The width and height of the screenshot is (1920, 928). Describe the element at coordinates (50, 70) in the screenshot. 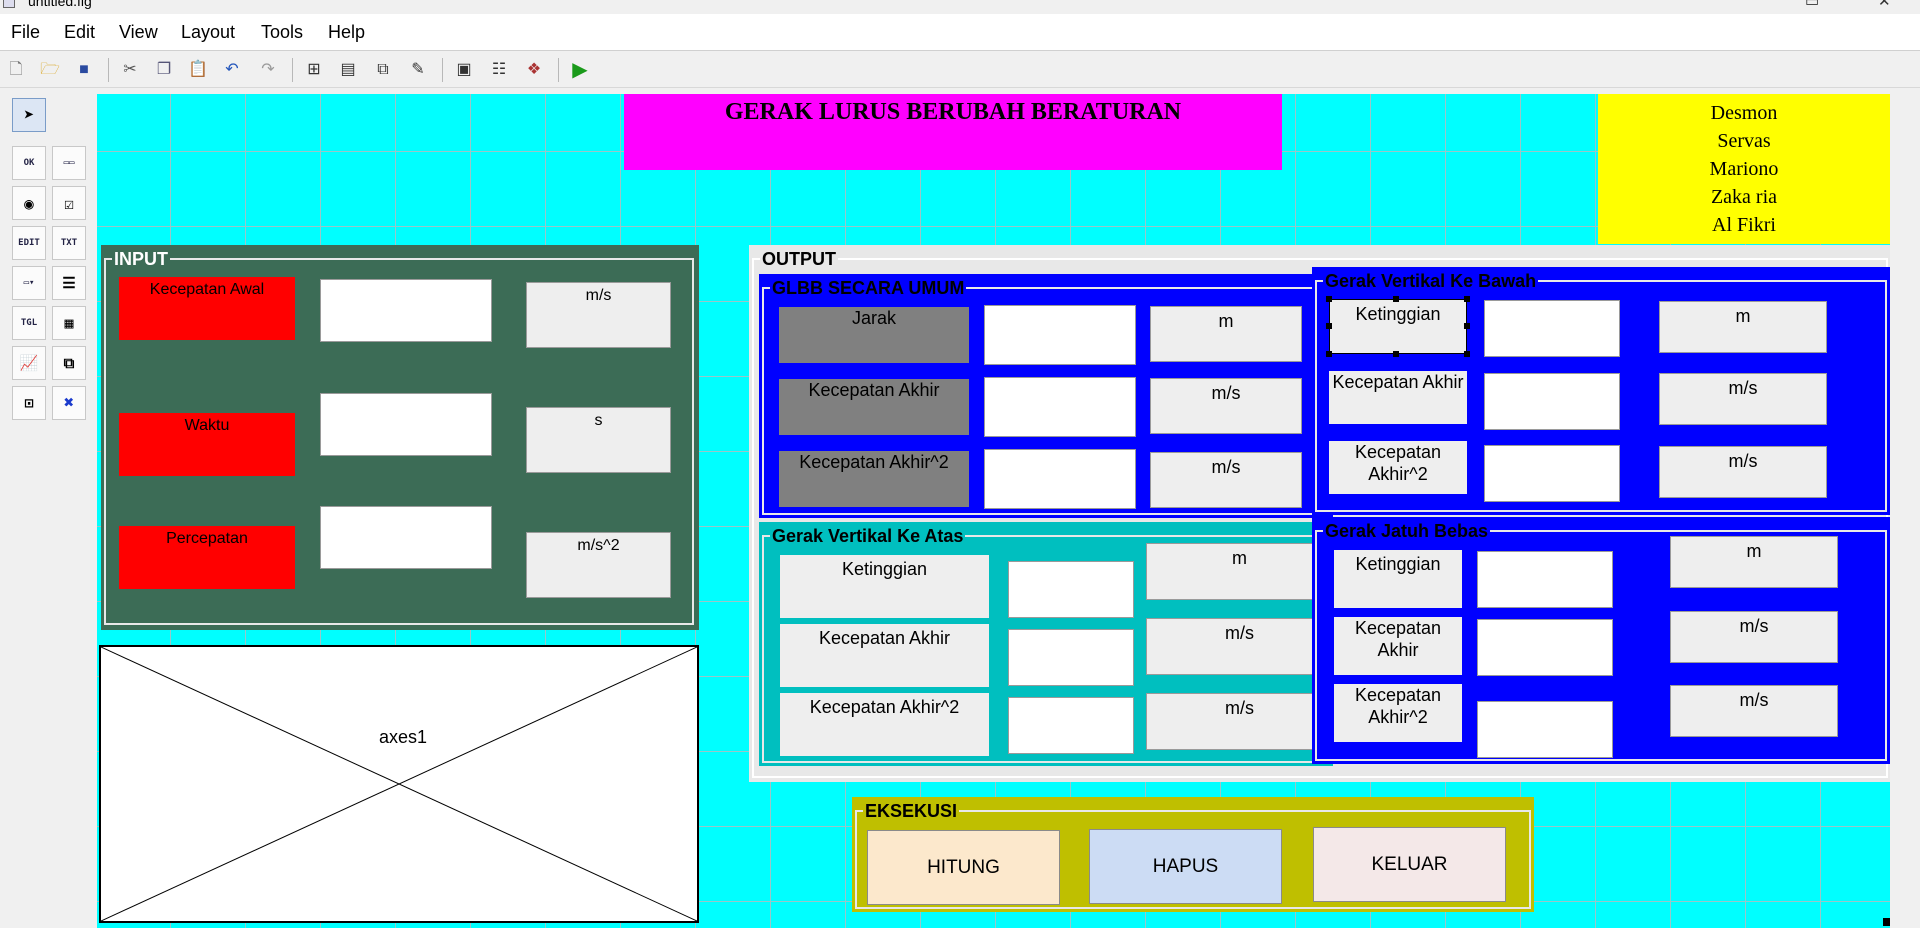

I see `open-folder-icon: 🗁` at that location.